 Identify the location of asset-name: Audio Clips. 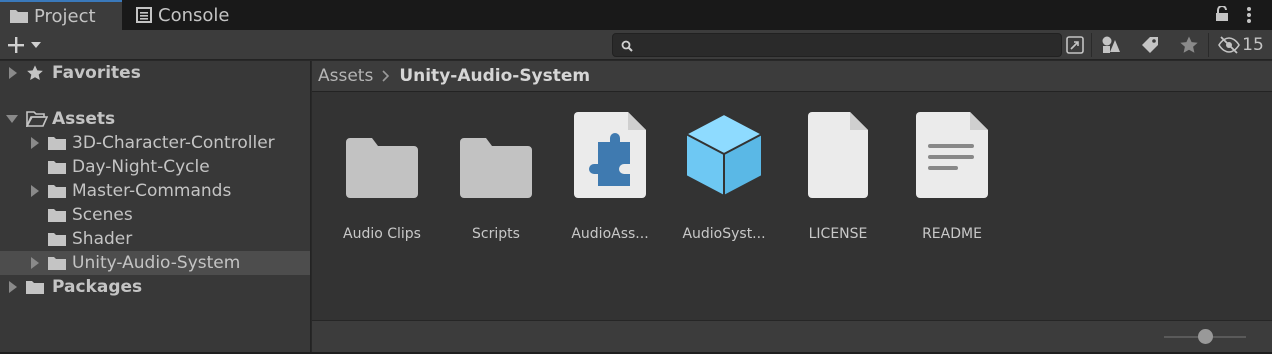
(382, 234).